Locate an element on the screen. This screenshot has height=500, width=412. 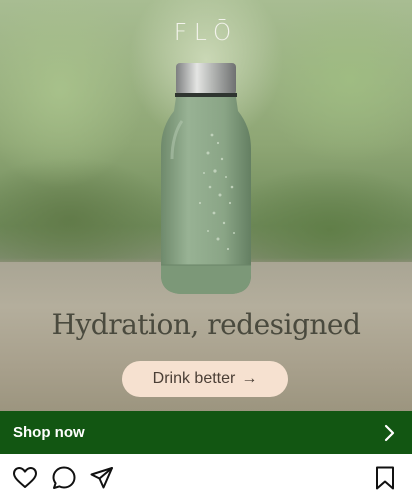
drink-better-button: Drink better → is located at coordinates (205, 379).